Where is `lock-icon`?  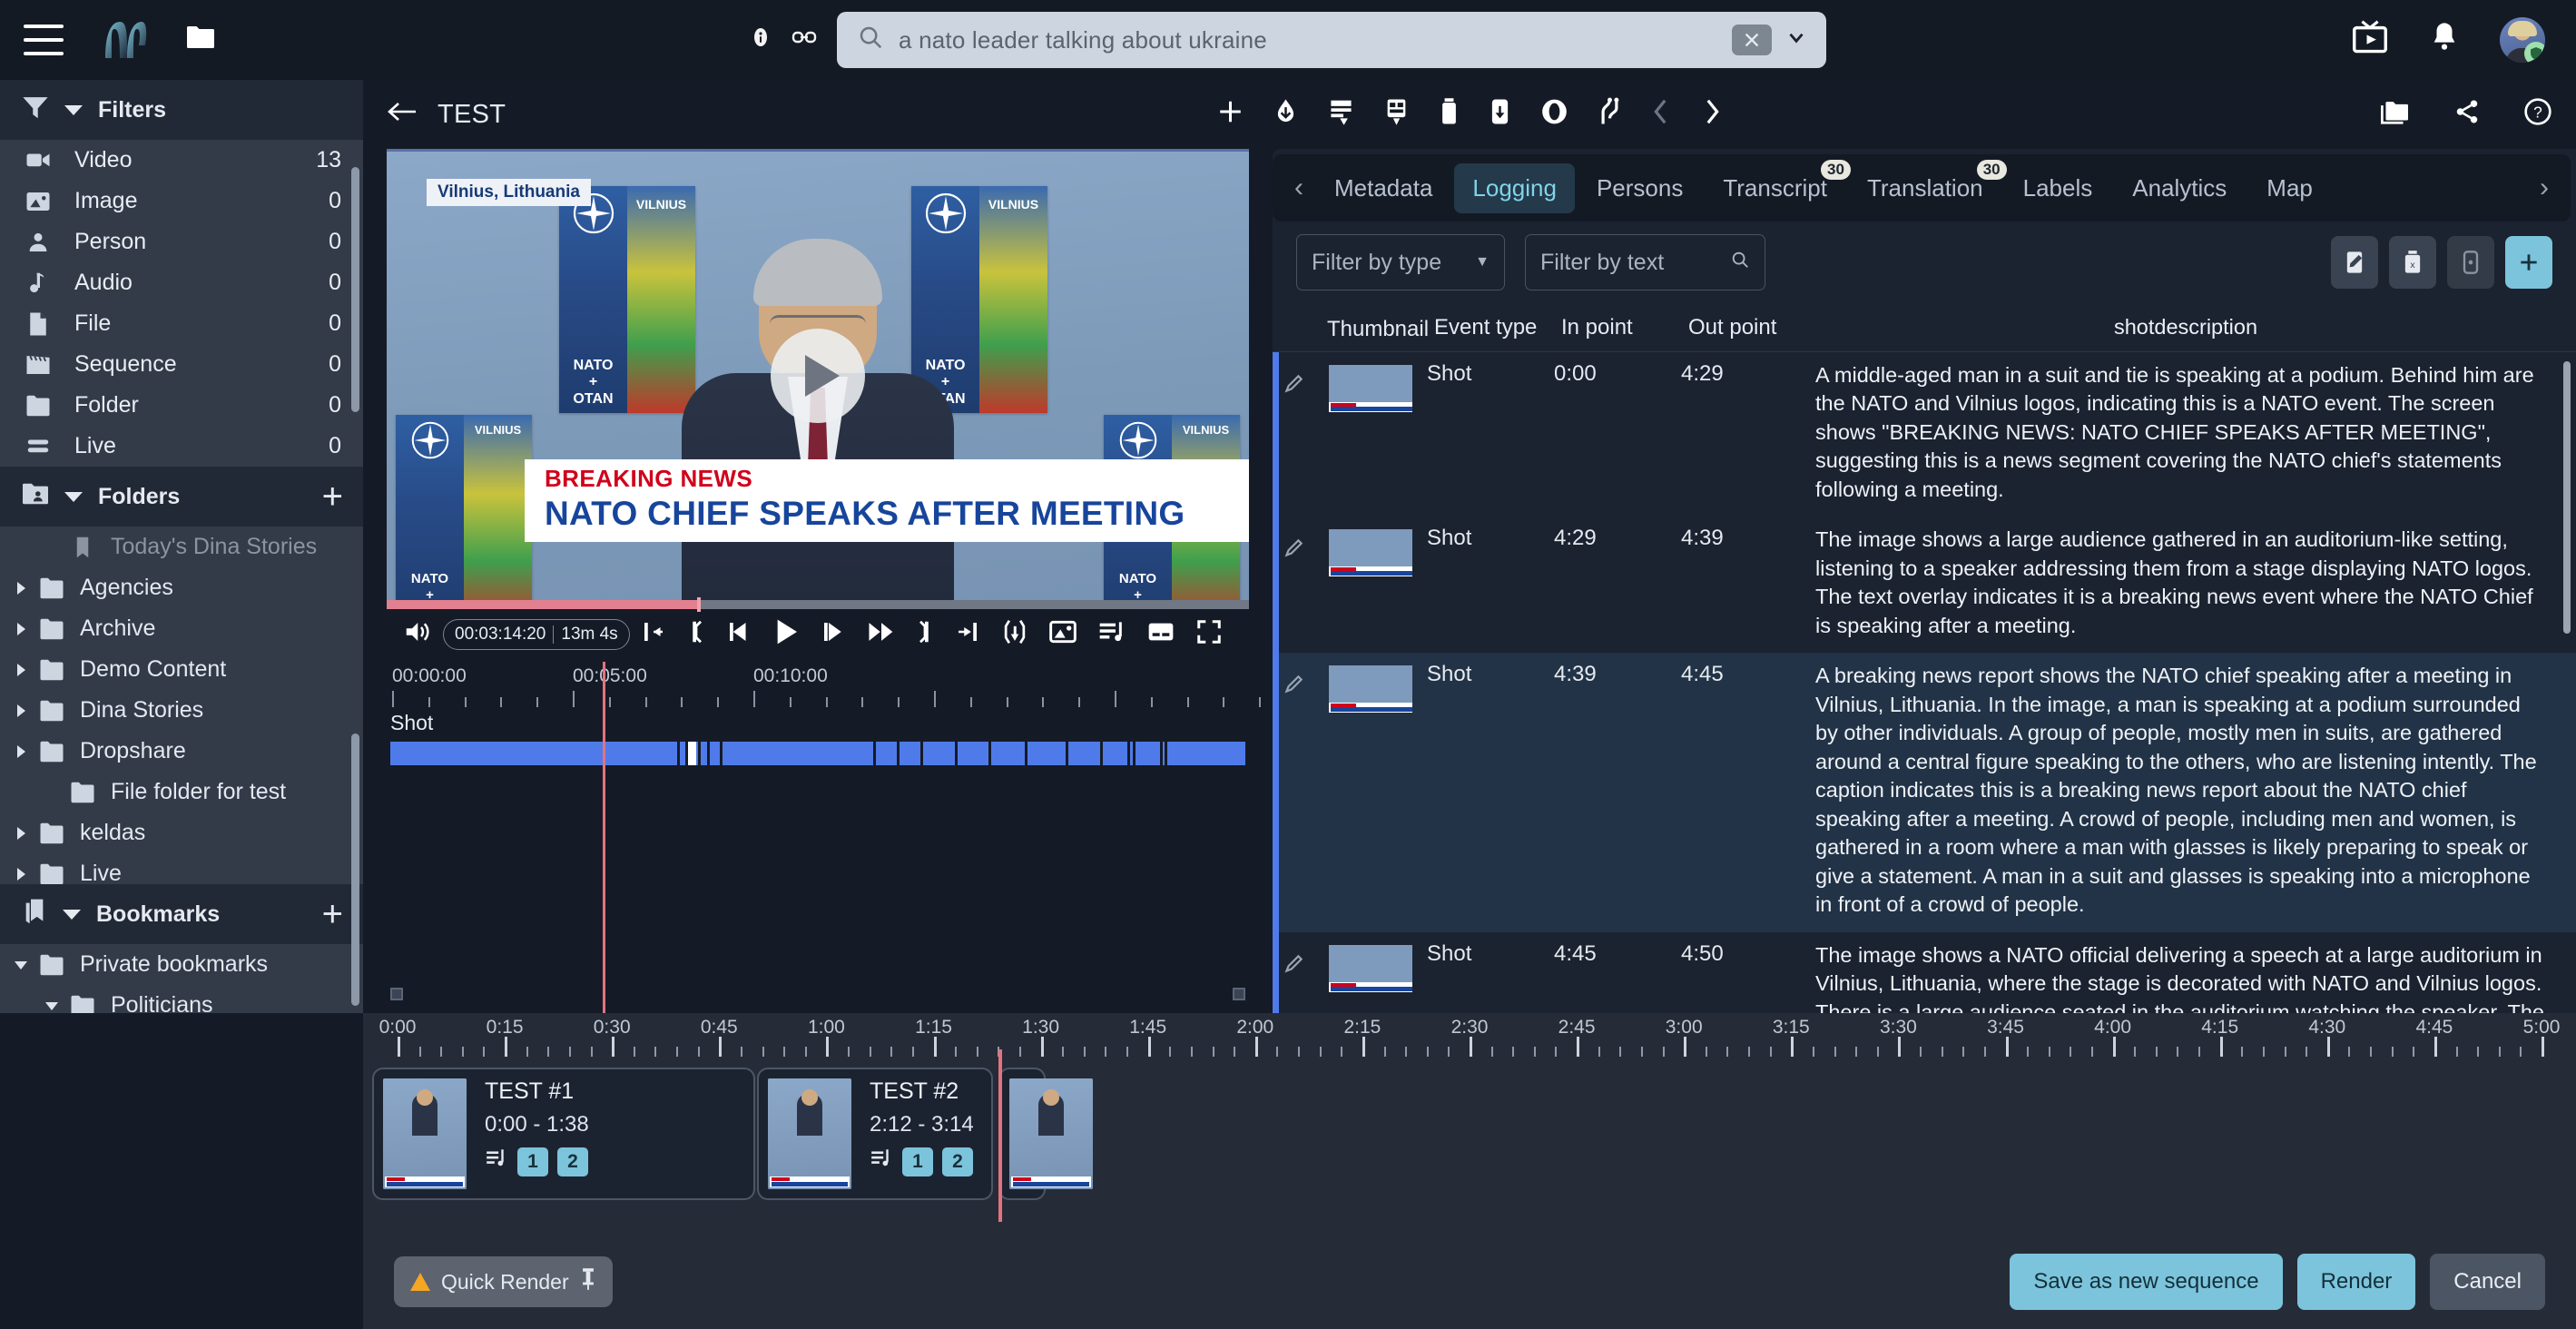 lock-icon is located at coordinates (2470, 262).